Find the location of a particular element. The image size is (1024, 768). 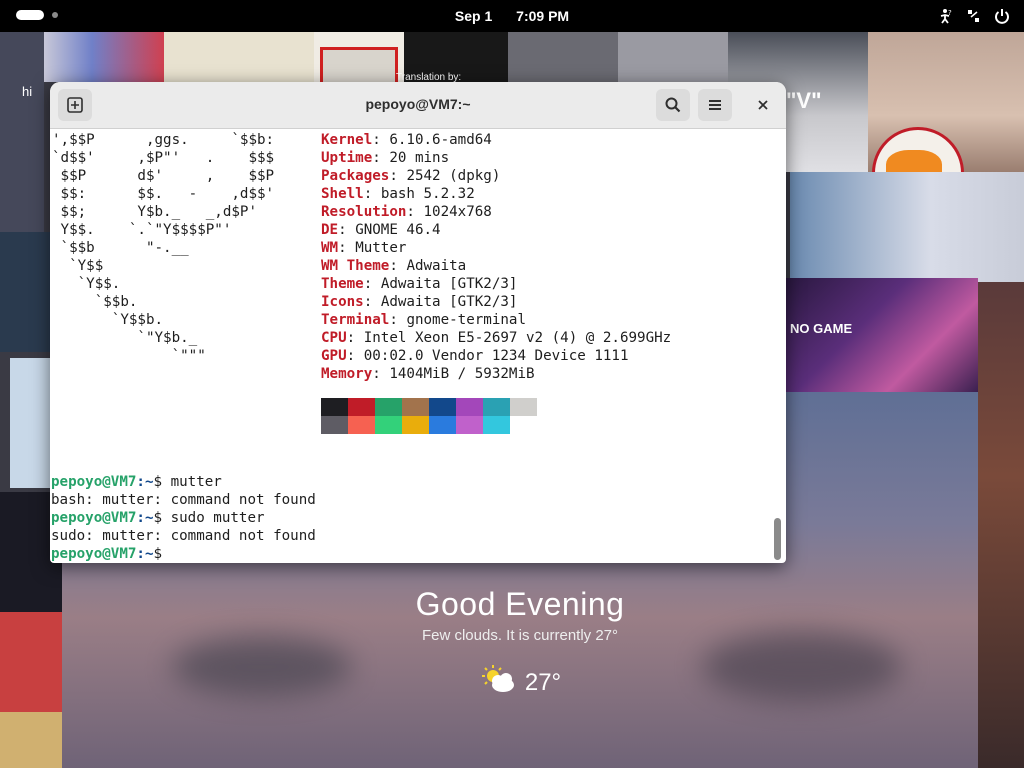

info-key: DE is located at coordinates (330, 230).